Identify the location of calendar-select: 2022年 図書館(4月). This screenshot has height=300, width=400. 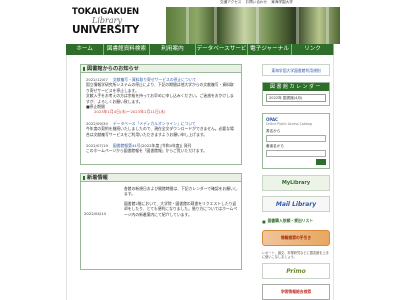
(296, 98).